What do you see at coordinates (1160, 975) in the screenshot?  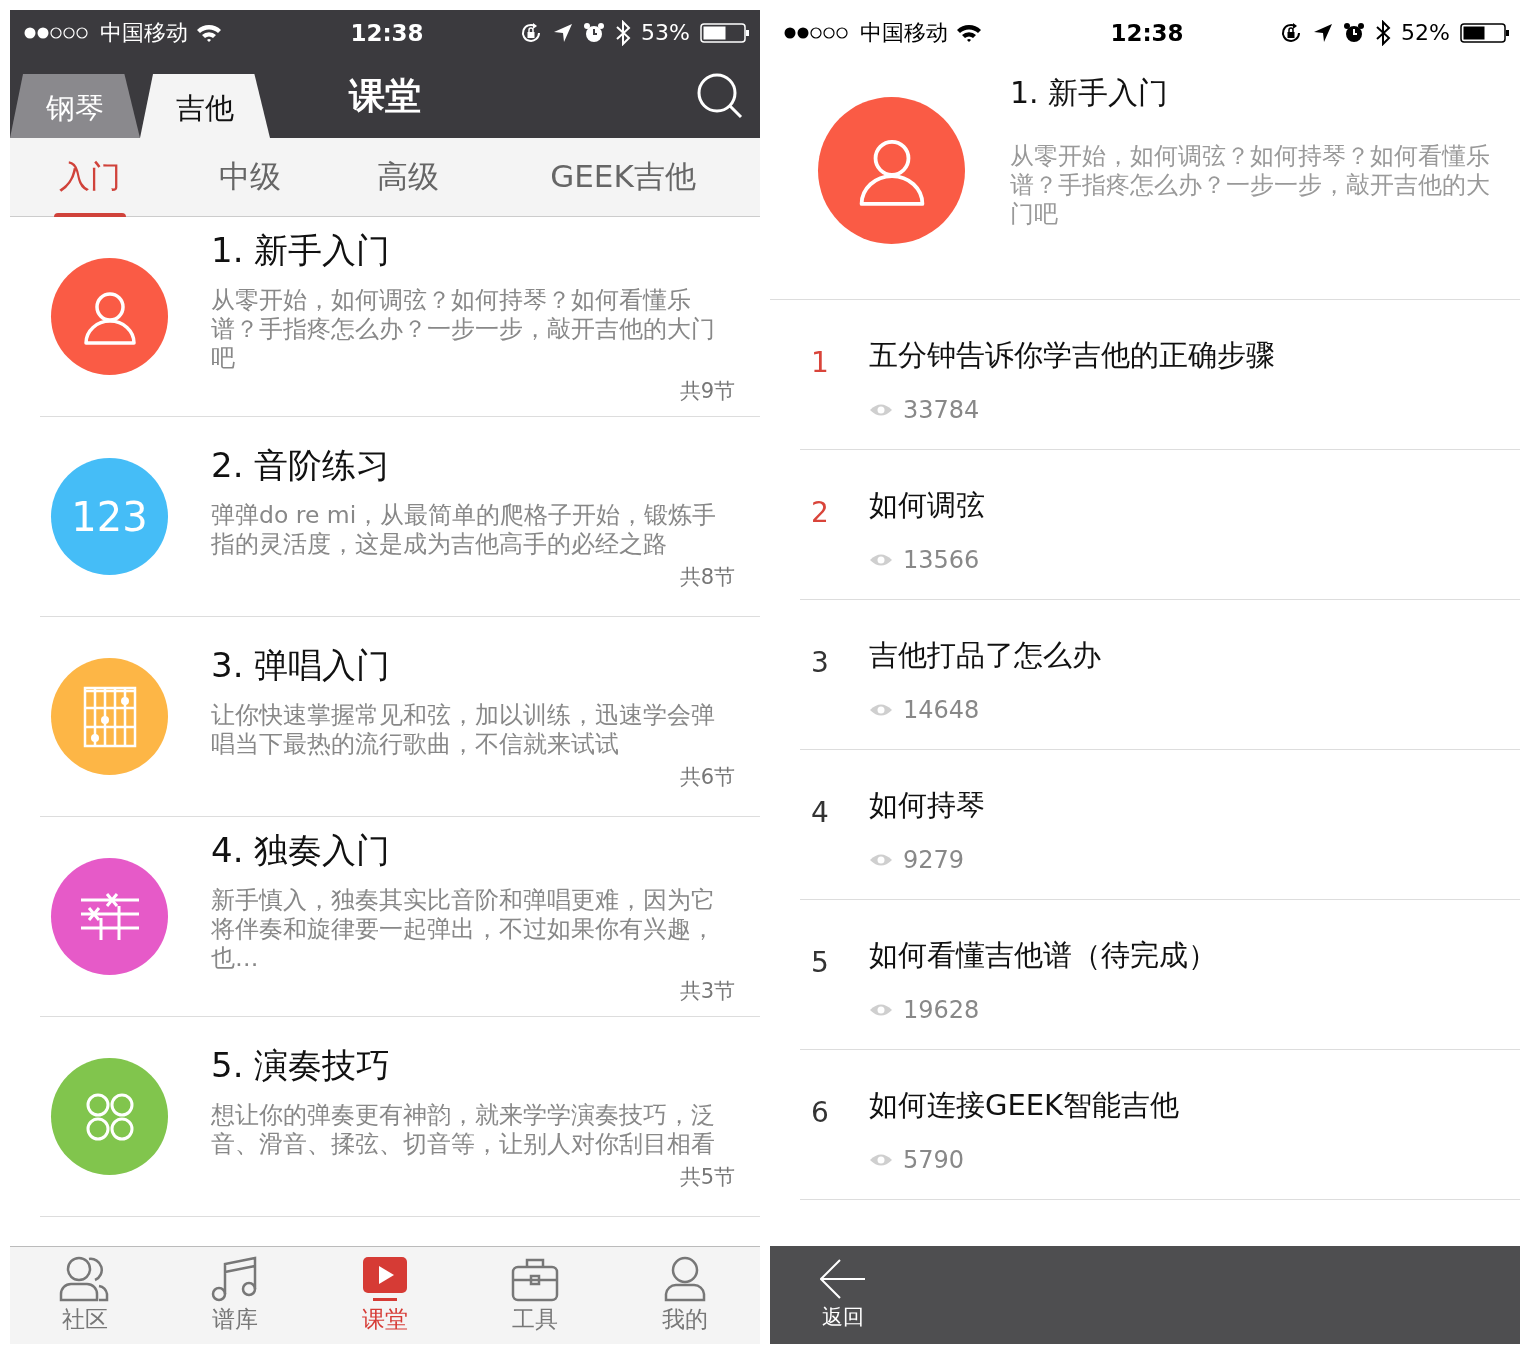 I see `lesson-row: 5 如何看懂吉他谱（待完成） 19628` at bounding box center [1160, 975].